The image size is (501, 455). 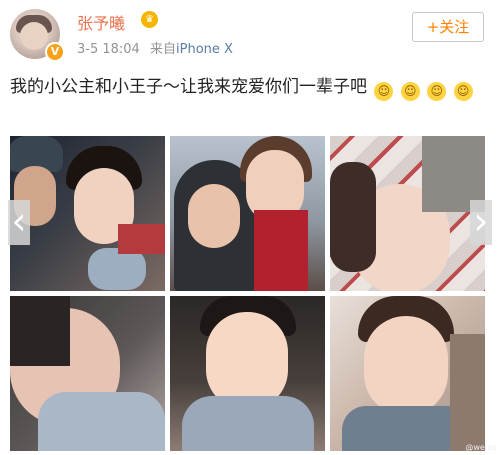 I want to click on post-text: 我的小公主和小王子～让我来宠爱你们一辈子吧 ☺ ☺ ☺ ☺, so click(x=252, y=87).